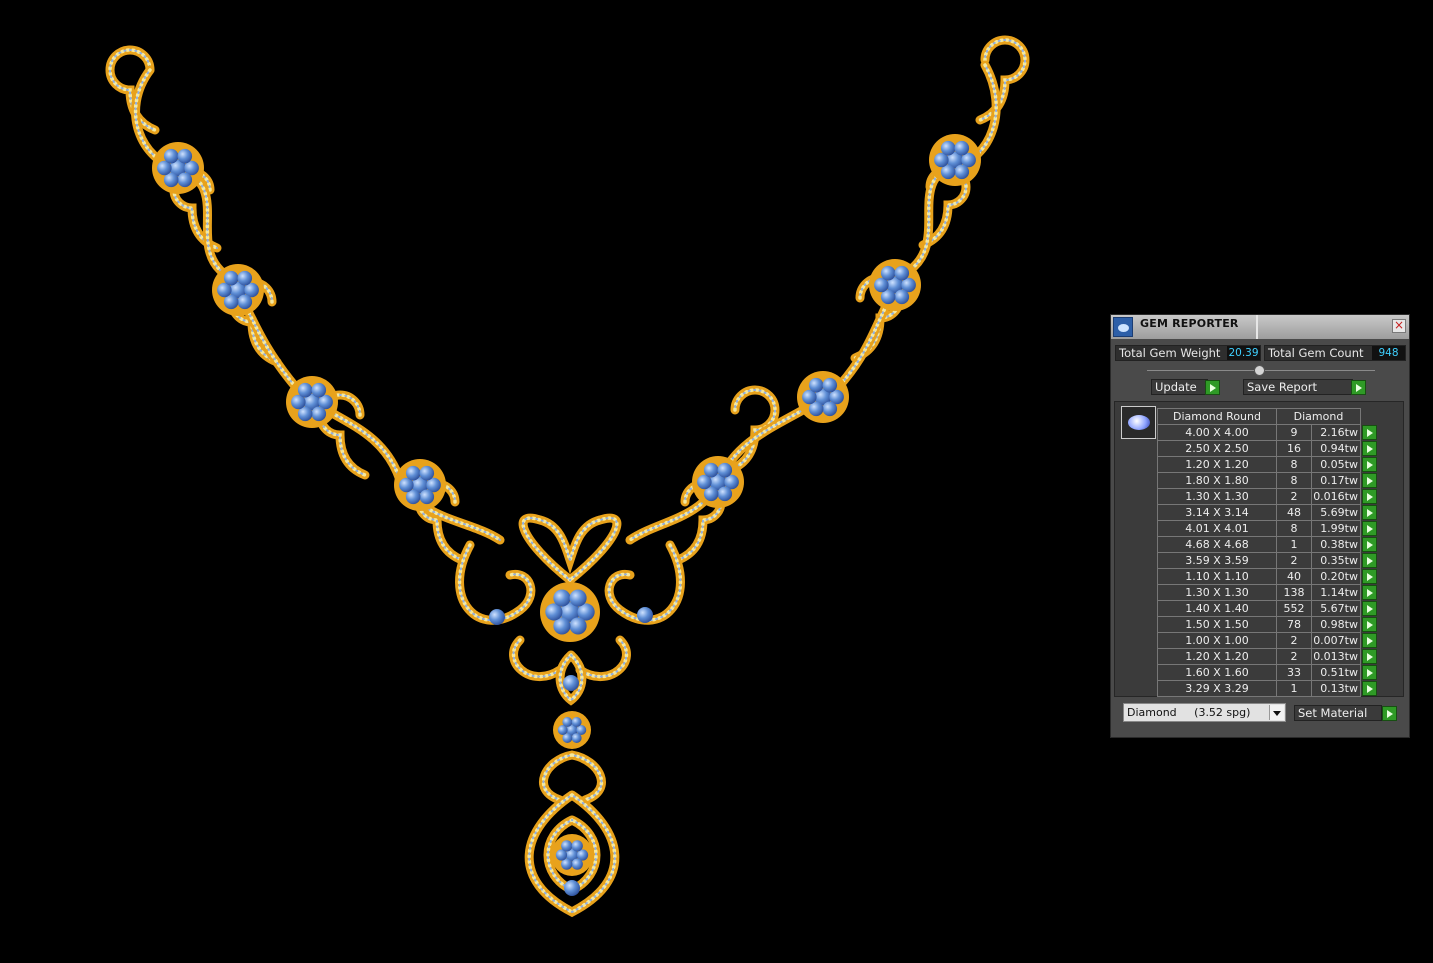 Image resolution: width=1433 pixels, height=963 pixels. I want to click on gem-size: 4.00 X 4.00, so click(1217, 432).